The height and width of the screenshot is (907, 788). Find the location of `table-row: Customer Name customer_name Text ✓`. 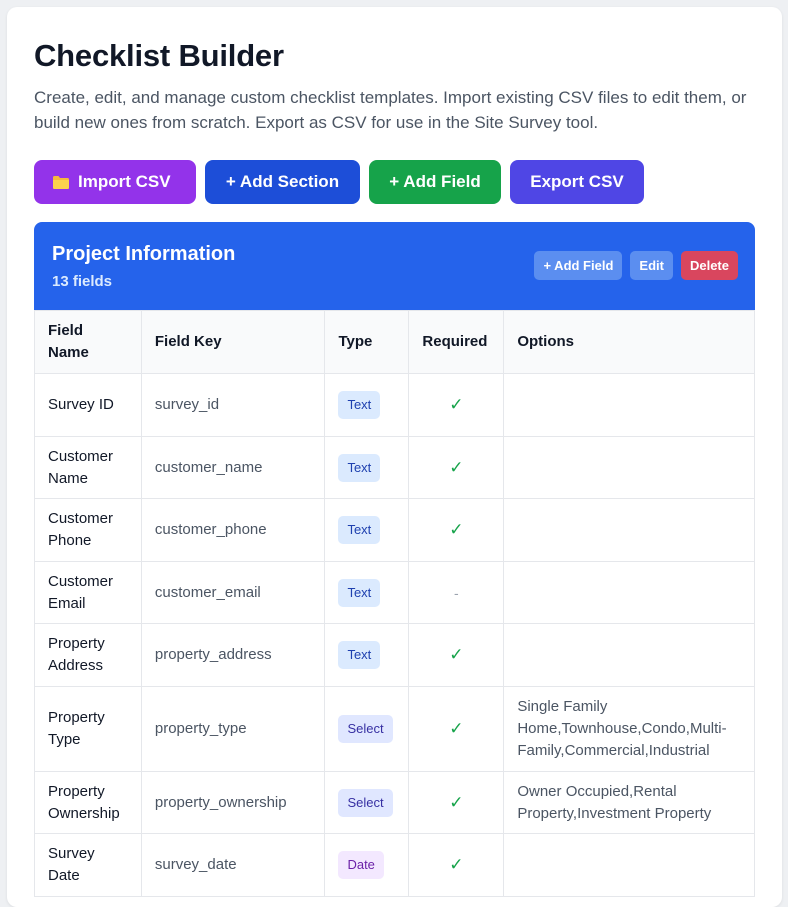

table-row: Customer Name customer_name Text ✓ is located at coordinates (394, 467).